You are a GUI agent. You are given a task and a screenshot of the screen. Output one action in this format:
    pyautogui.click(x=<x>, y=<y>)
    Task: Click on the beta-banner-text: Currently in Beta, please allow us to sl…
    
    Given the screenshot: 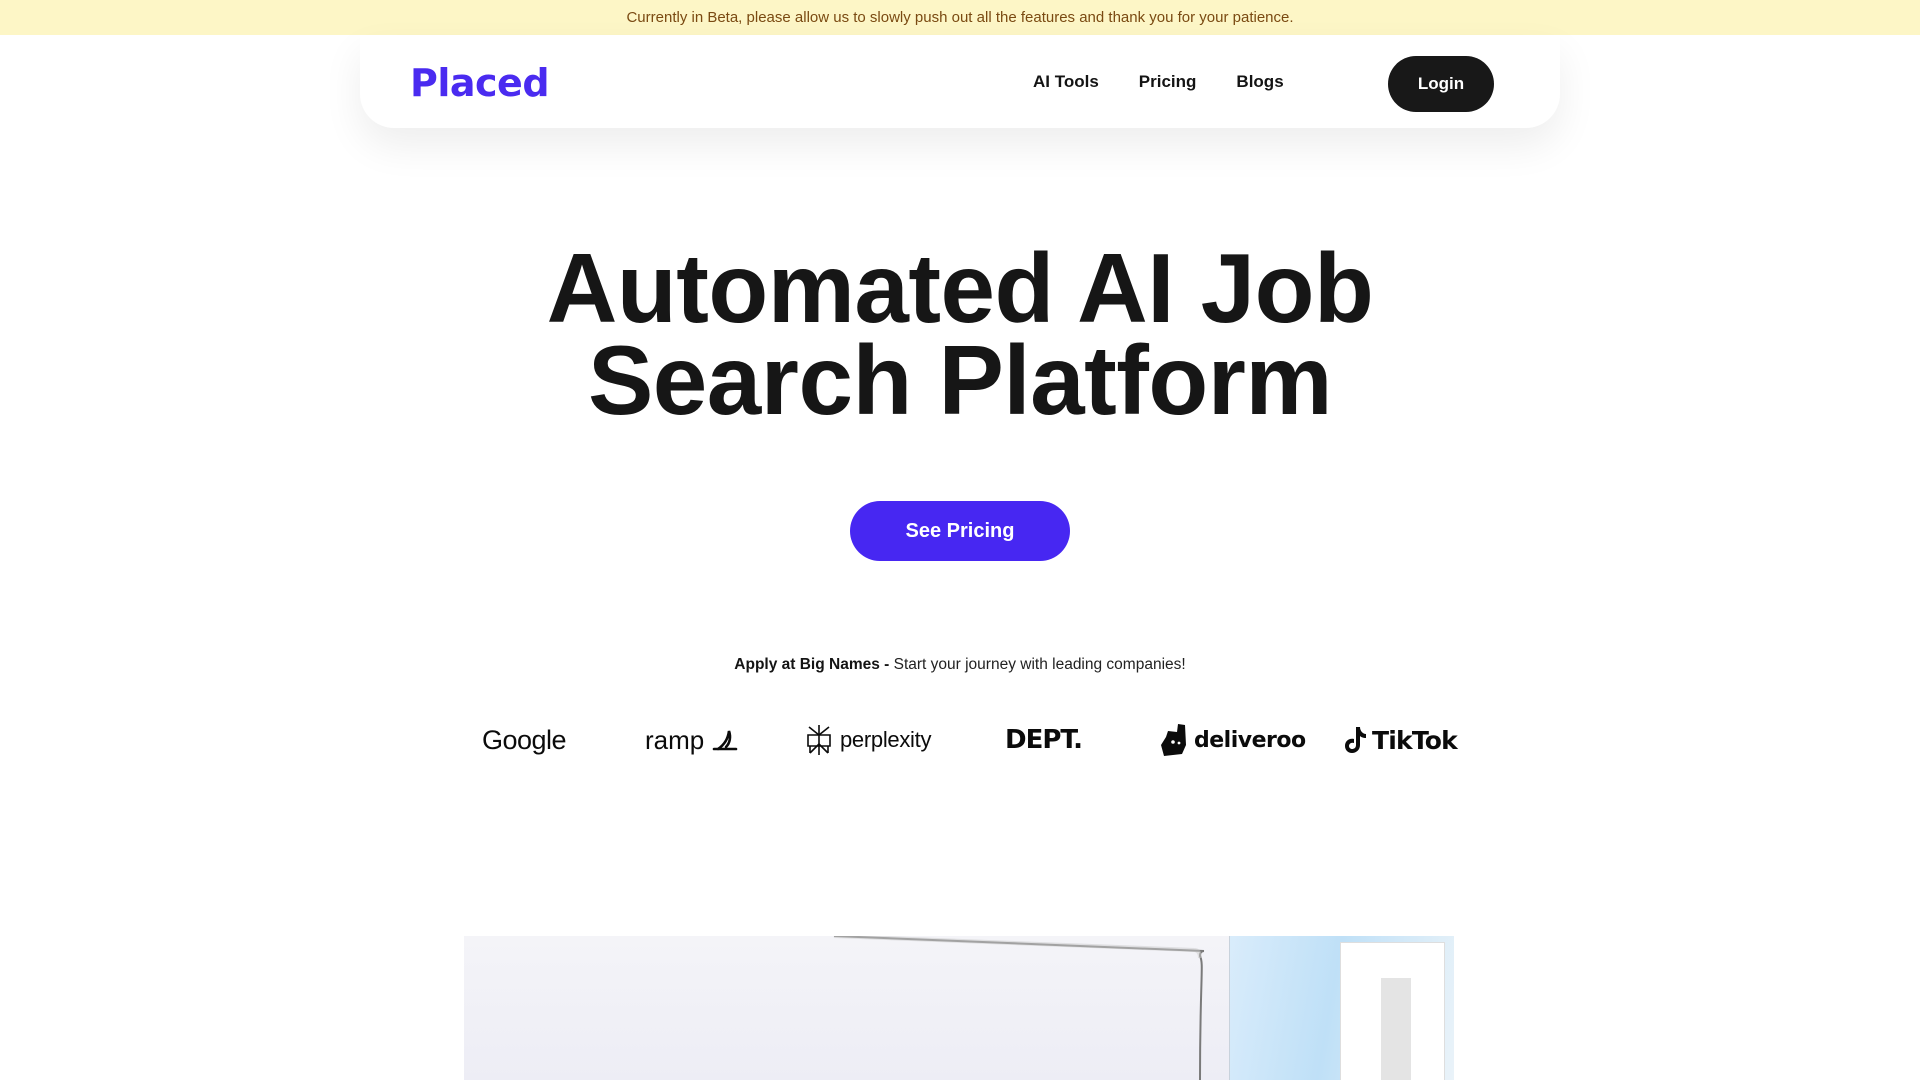 What is the action you would take?
    pyautogui.click(x=960, y=17)
    